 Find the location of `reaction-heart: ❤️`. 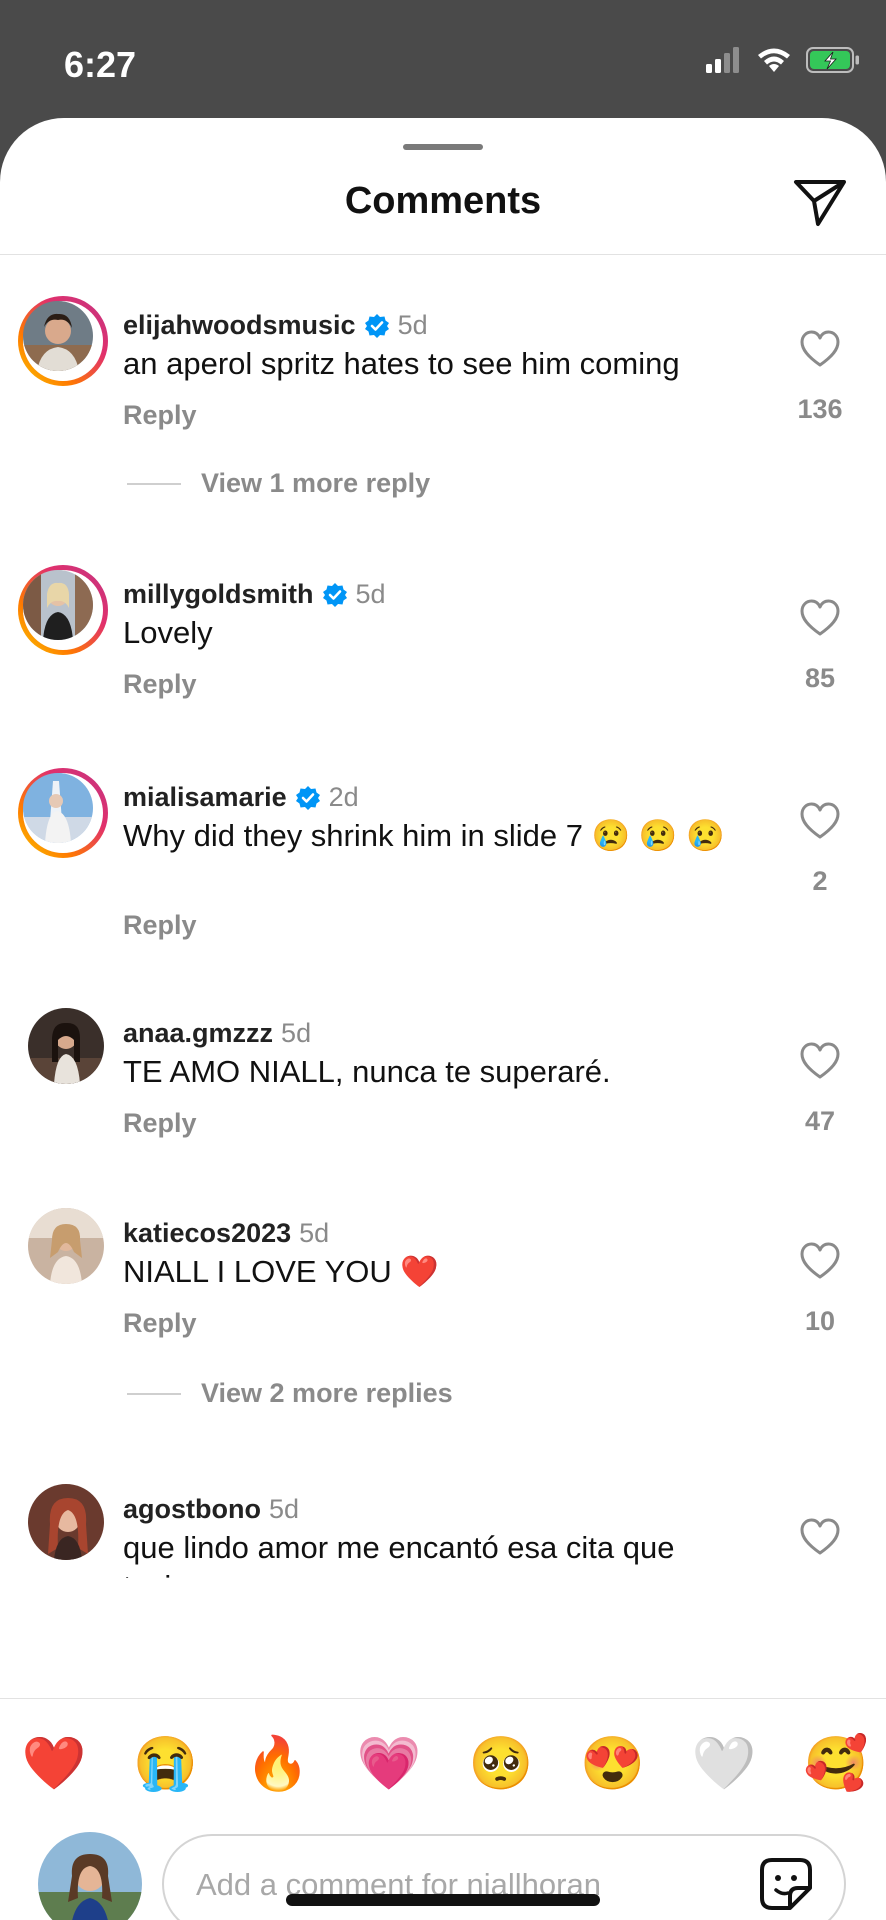

reaction-heart: ❤️ is located at coordinates (54, 1764).